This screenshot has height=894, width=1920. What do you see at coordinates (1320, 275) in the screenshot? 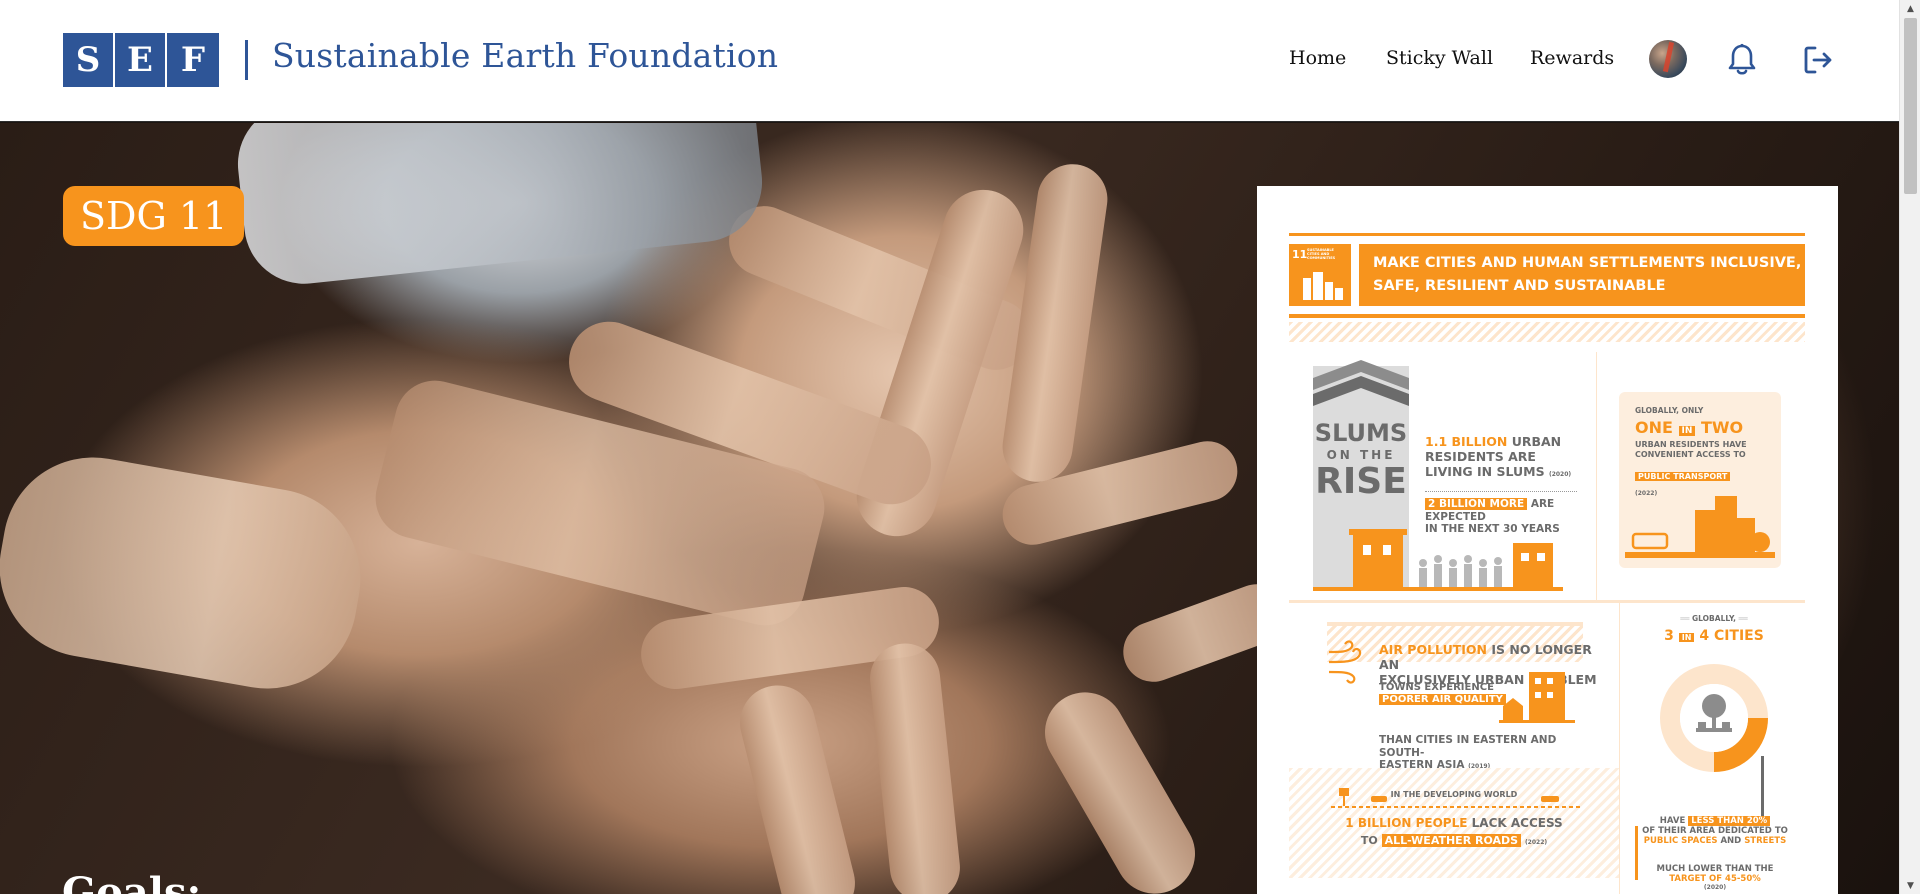
I see `goal-11-icon: 11 SUSTAINABLE CITIES AND COMMUNITIES` at bounding box center [1320, 275].